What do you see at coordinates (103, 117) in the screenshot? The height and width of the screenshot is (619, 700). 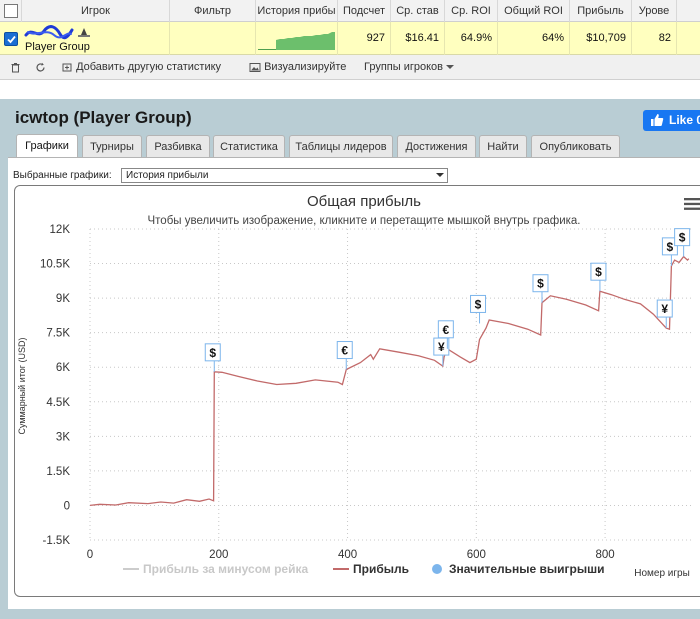 I see `page-title: icwtop (Player Group)` at bounding box center [103, 117].